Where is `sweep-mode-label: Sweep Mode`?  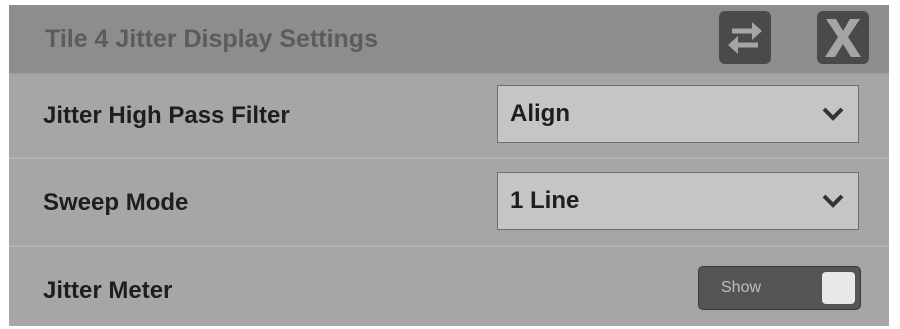 sweep-mode-label: Sweep Mode is located at coordinates (116, 202).